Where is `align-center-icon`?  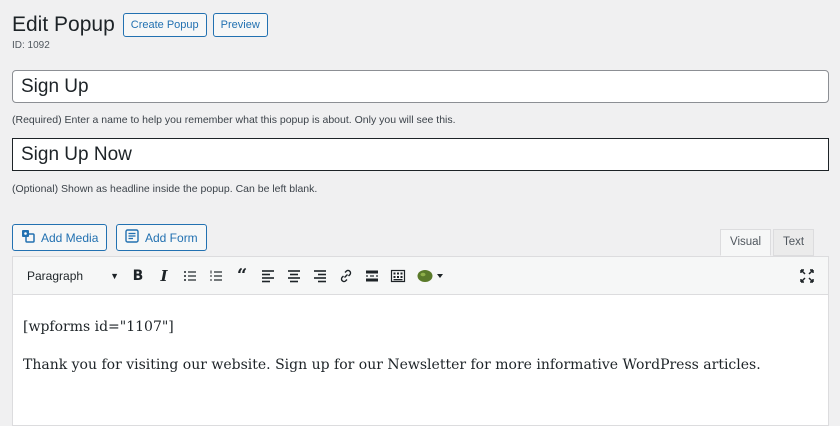
align-center-icon is located at coordinates (294, 276).